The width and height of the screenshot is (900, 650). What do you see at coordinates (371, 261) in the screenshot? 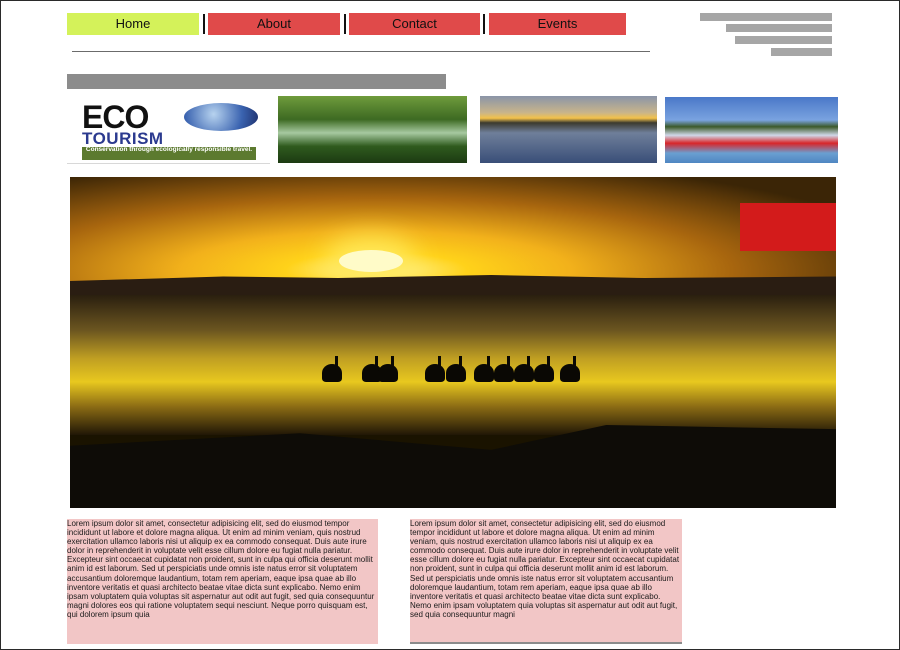
I see `hero-sun` at bounding box center [371, 261].